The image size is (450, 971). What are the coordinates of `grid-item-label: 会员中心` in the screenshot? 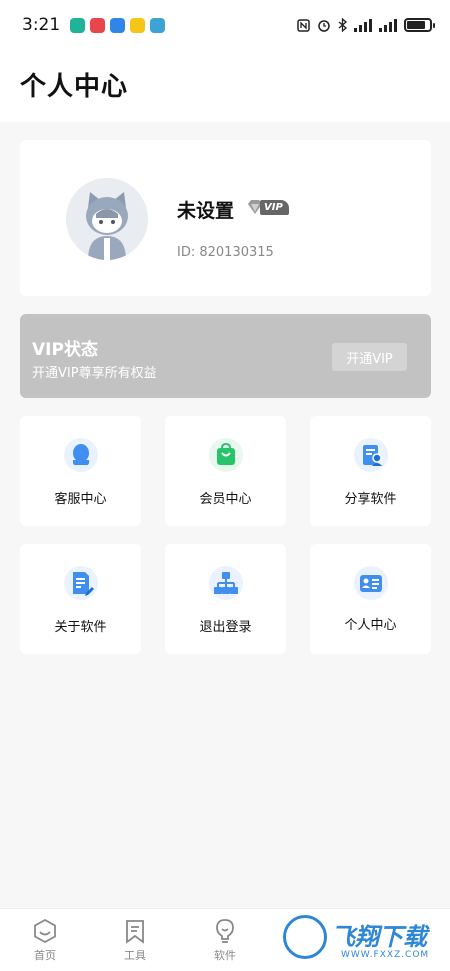 It's located at (225, 499).